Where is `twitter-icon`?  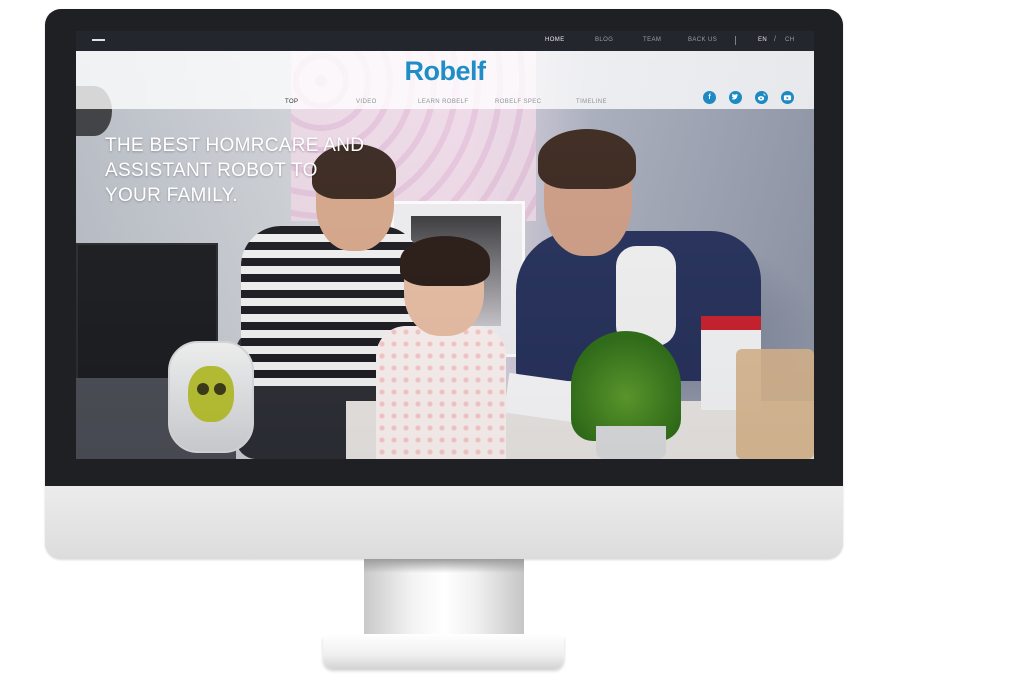
twitter-icon is located at coordinates (735, 97).